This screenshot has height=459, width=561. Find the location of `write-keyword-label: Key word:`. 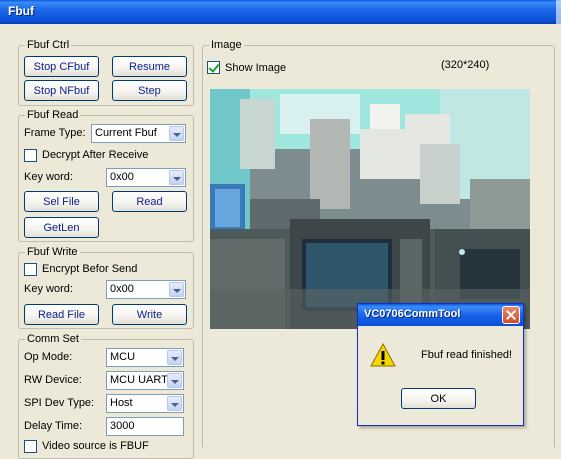

write-keyword-label: Key word: is located at coordinates (48, 289).